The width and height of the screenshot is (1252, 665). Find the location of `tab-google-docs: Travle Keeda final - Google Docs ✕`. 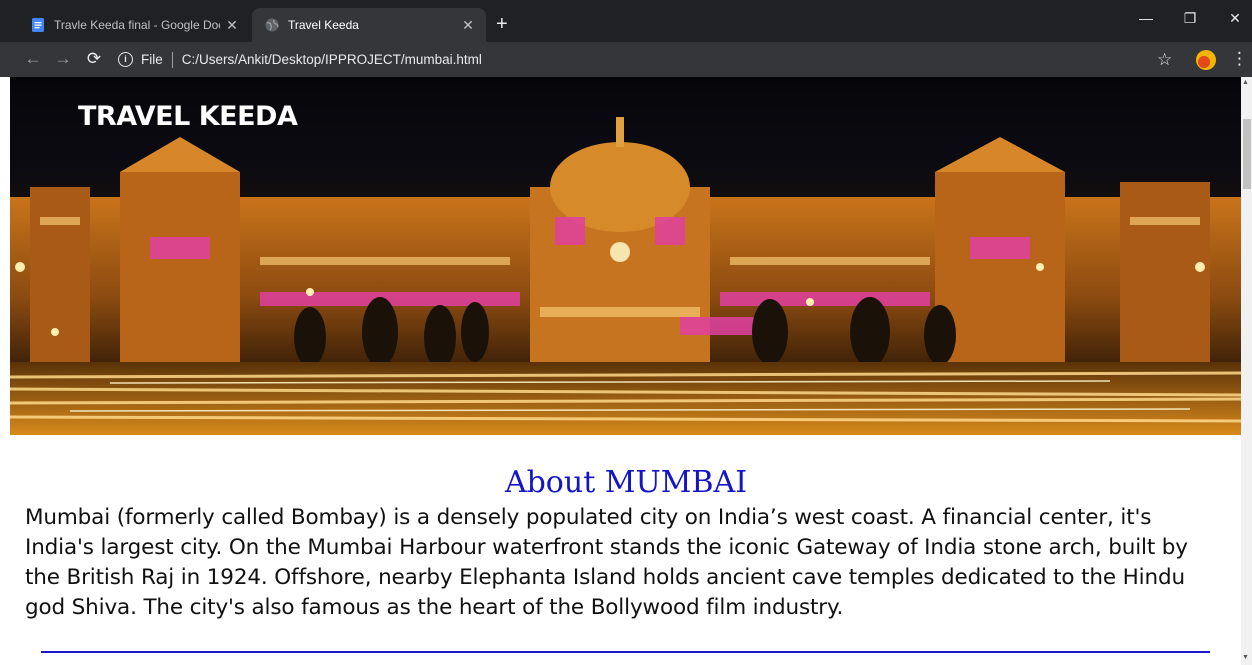

tab-google-docs: Travle Keeda final - Google Docs ✕ is located at coordinates (134, 25).